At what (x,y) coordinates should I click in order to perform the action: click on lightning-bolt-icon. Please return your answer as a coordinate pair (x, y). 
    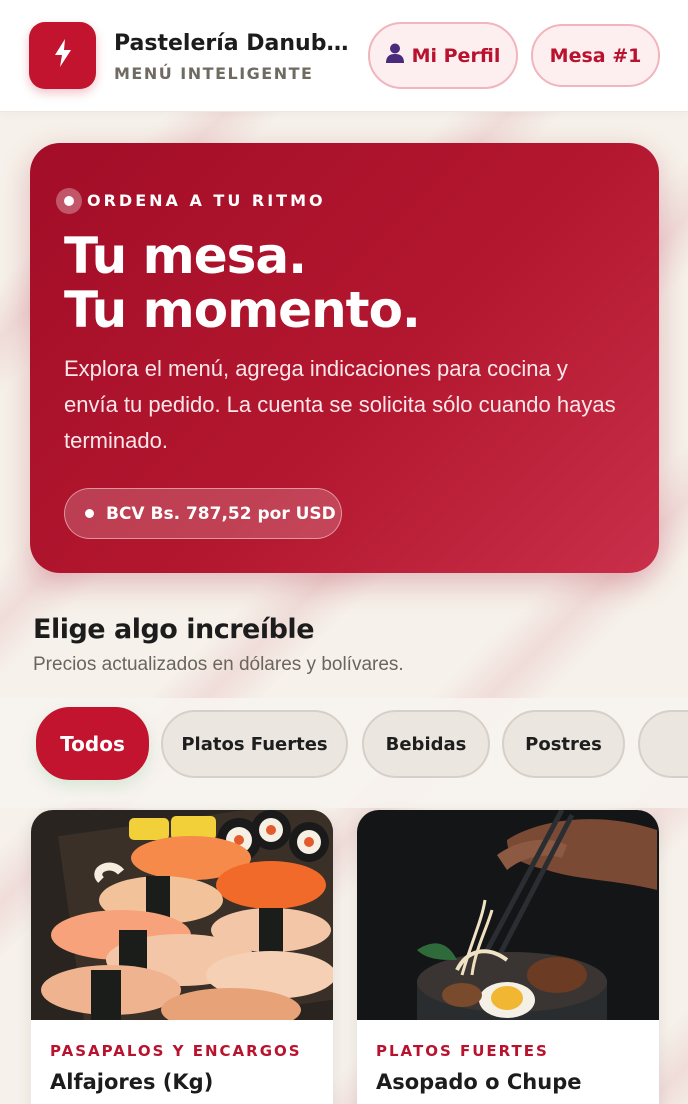
    Looking at the image, I should click on (63, 55).